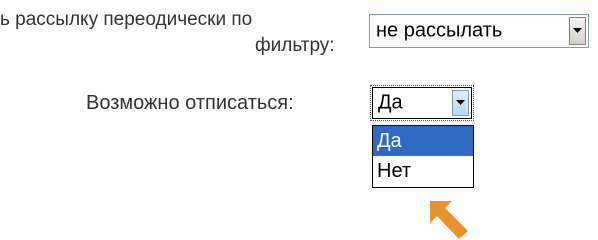 This screenshot has height=240, width=598. I want to click on mailing-filter-label-line1: ь рассылку переодически по, so click(126, 19).